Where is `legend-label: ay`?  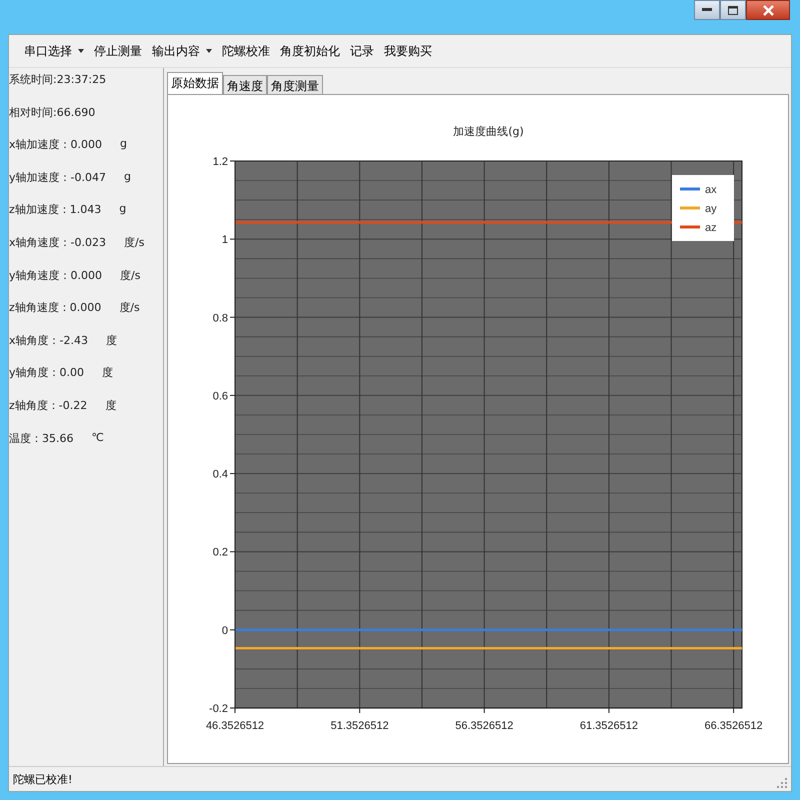 legend-label: ay is located at coordinates (711, 209).